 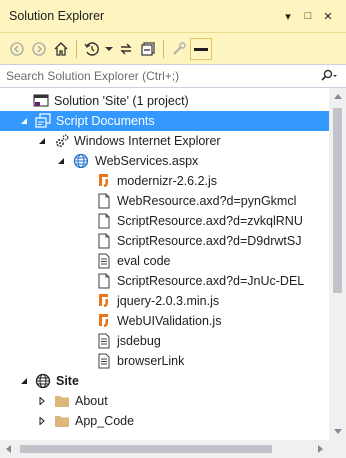 What do you see at coordinates (61, 49) in the screenshot?
I see `home-icon` at bounding box center [61, 49].